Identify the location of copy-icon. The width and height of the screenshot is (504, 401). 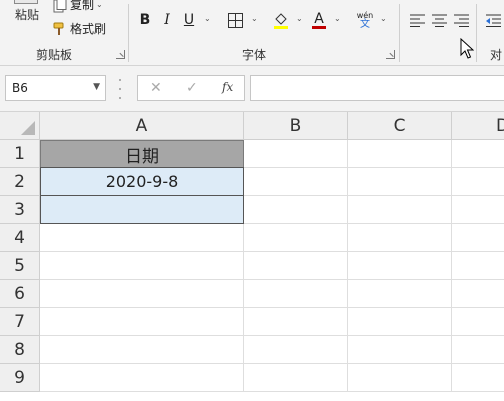
(60, 6).